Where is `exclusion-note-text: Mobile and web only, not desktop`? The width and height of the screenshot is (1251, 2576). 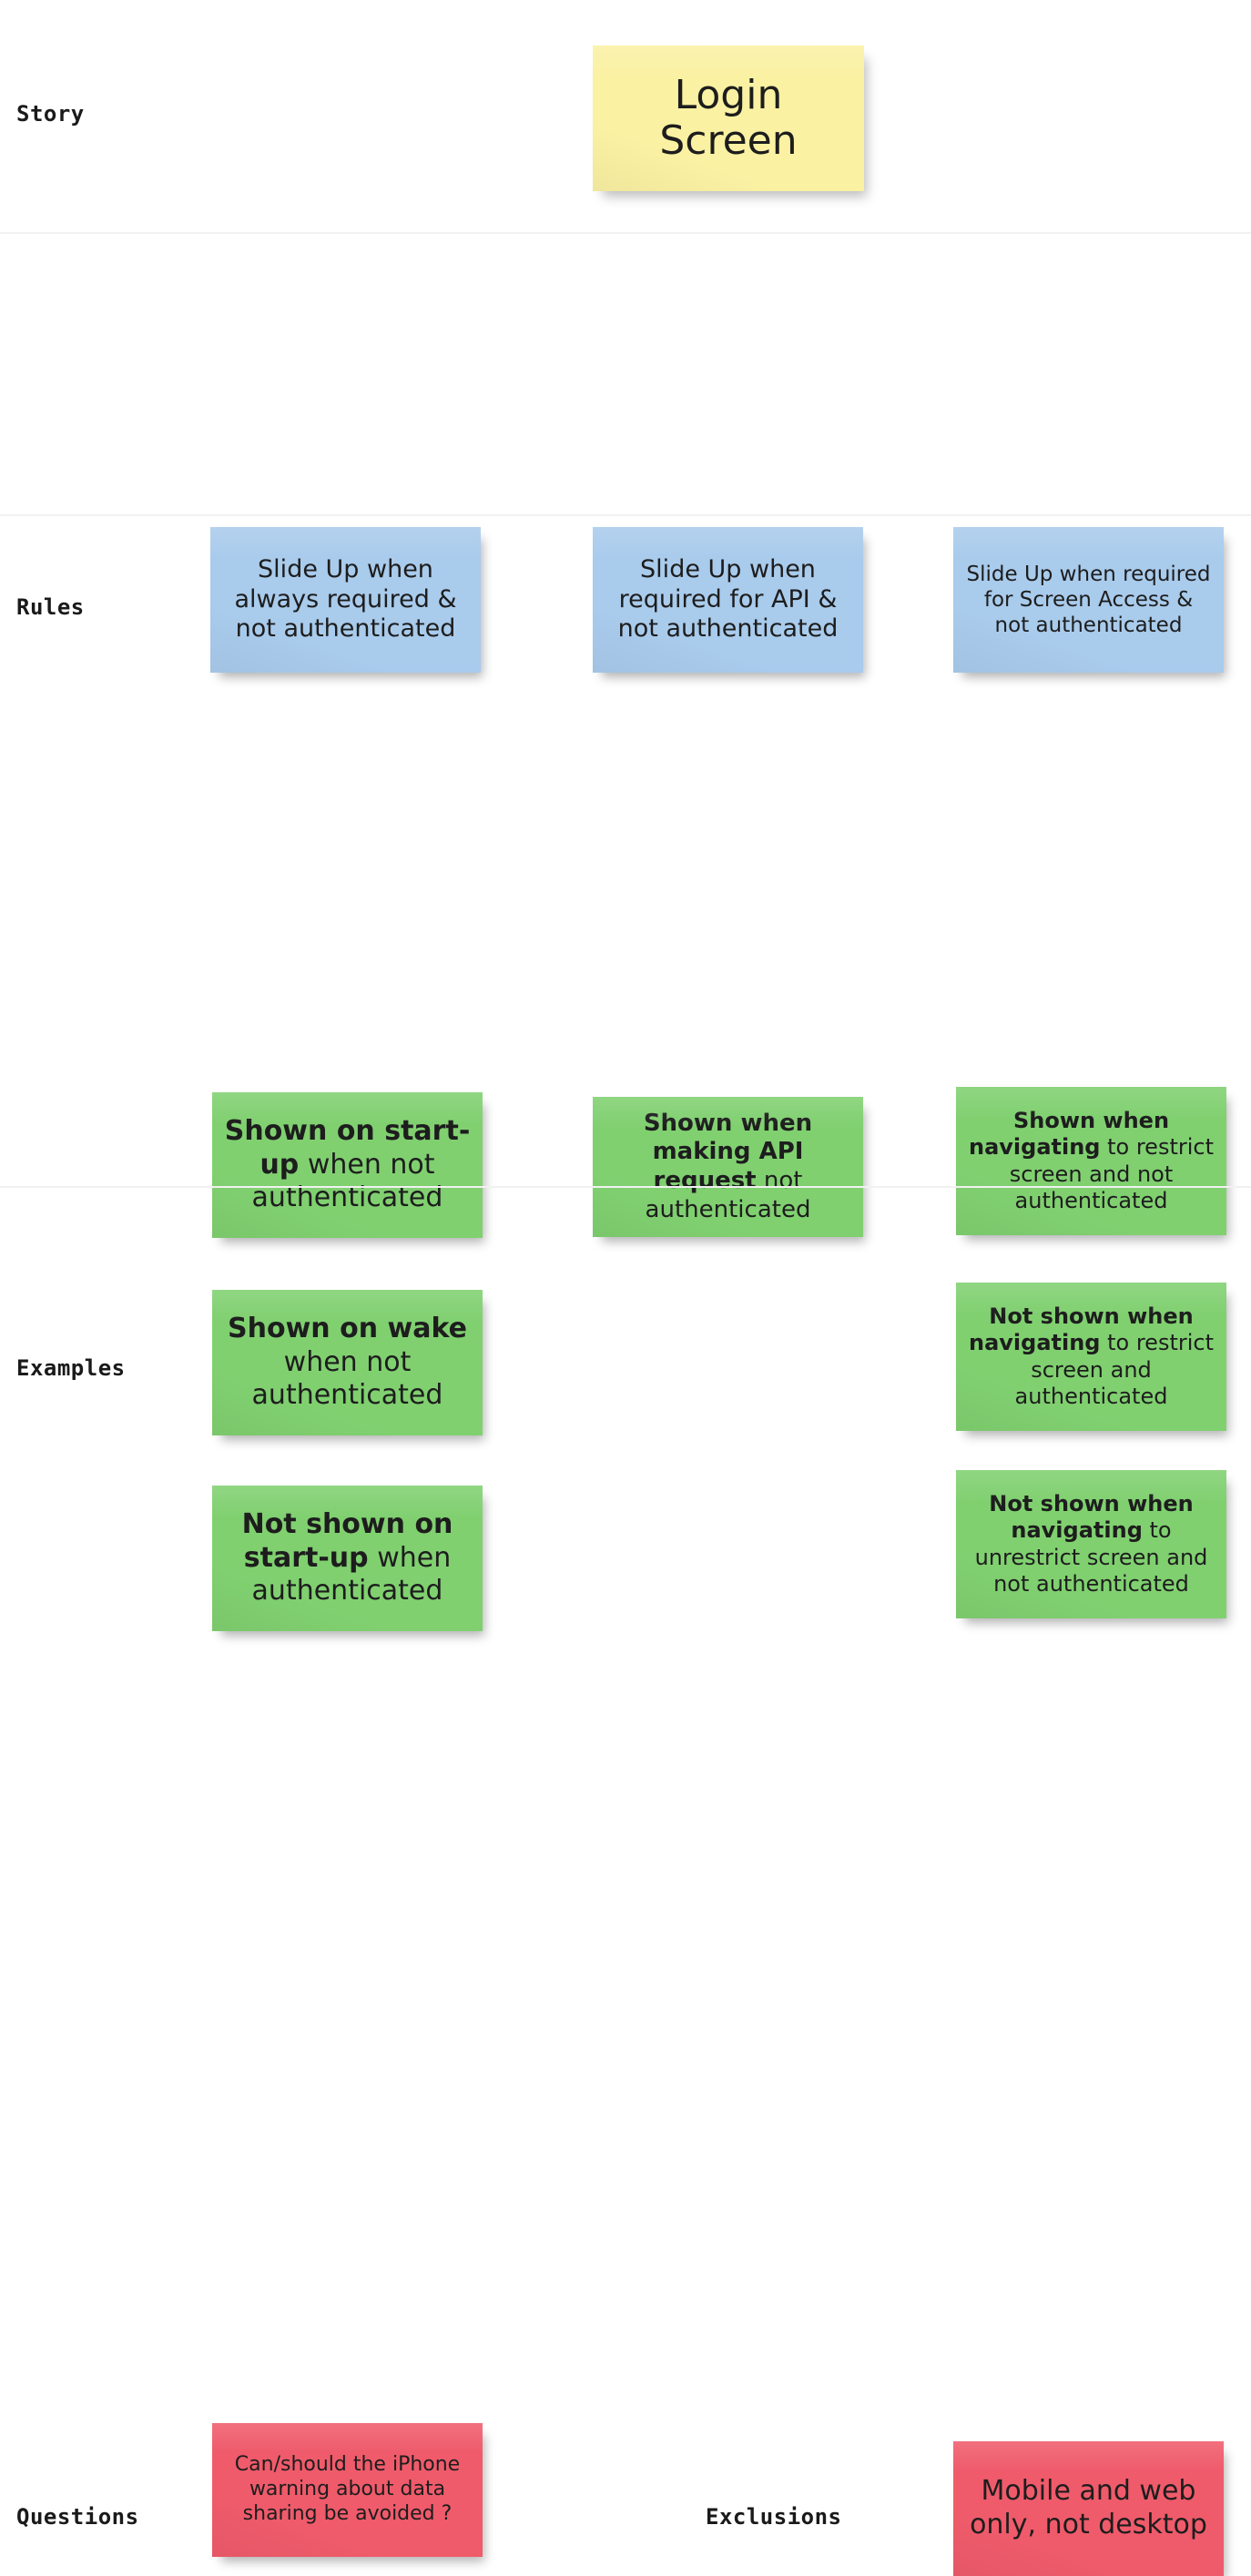
exclusion-note-text: Mobile and web only, not desktop is located at coordinates (1088, 2508).